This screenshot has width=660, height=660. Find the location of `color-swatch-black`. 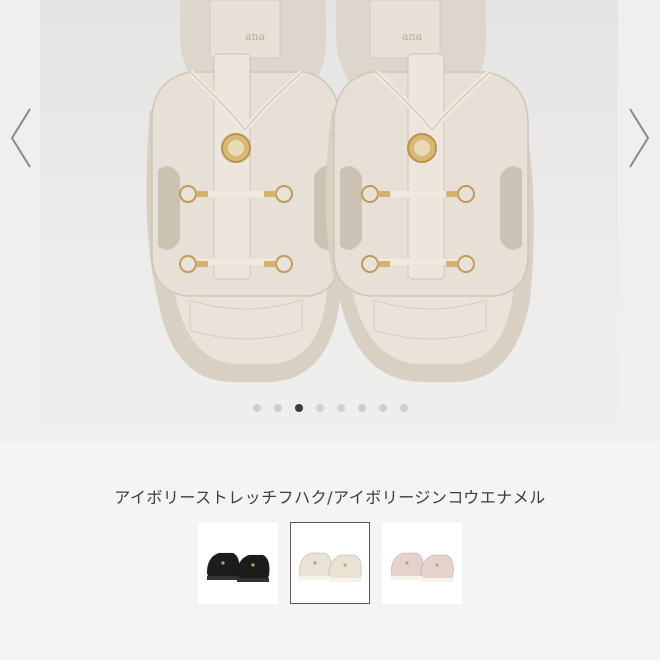

color-swatch-black is located at coordinates (238, 563).